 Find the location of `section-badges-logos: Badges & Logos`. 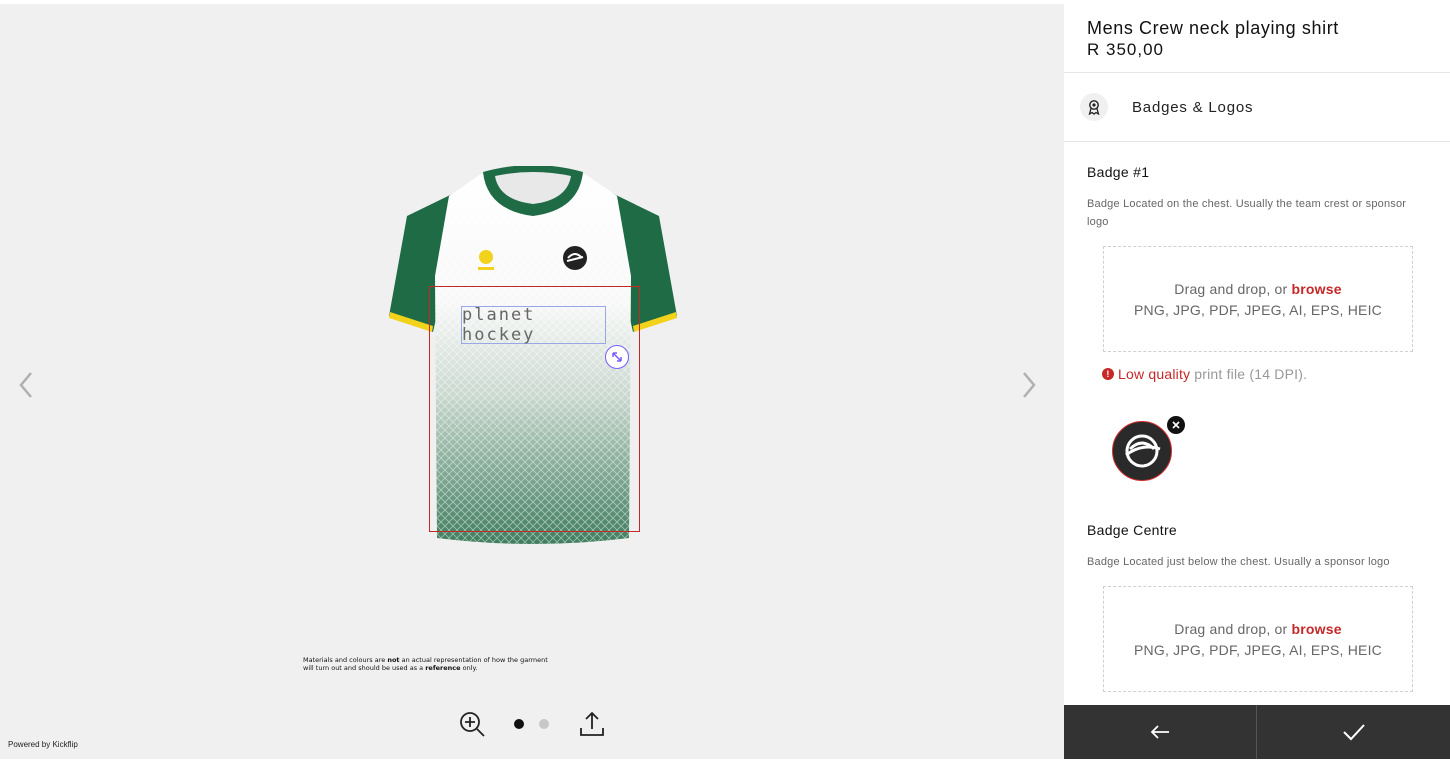

section-badges-logos: Badges & Logos is located at coordinates (1257, 107).